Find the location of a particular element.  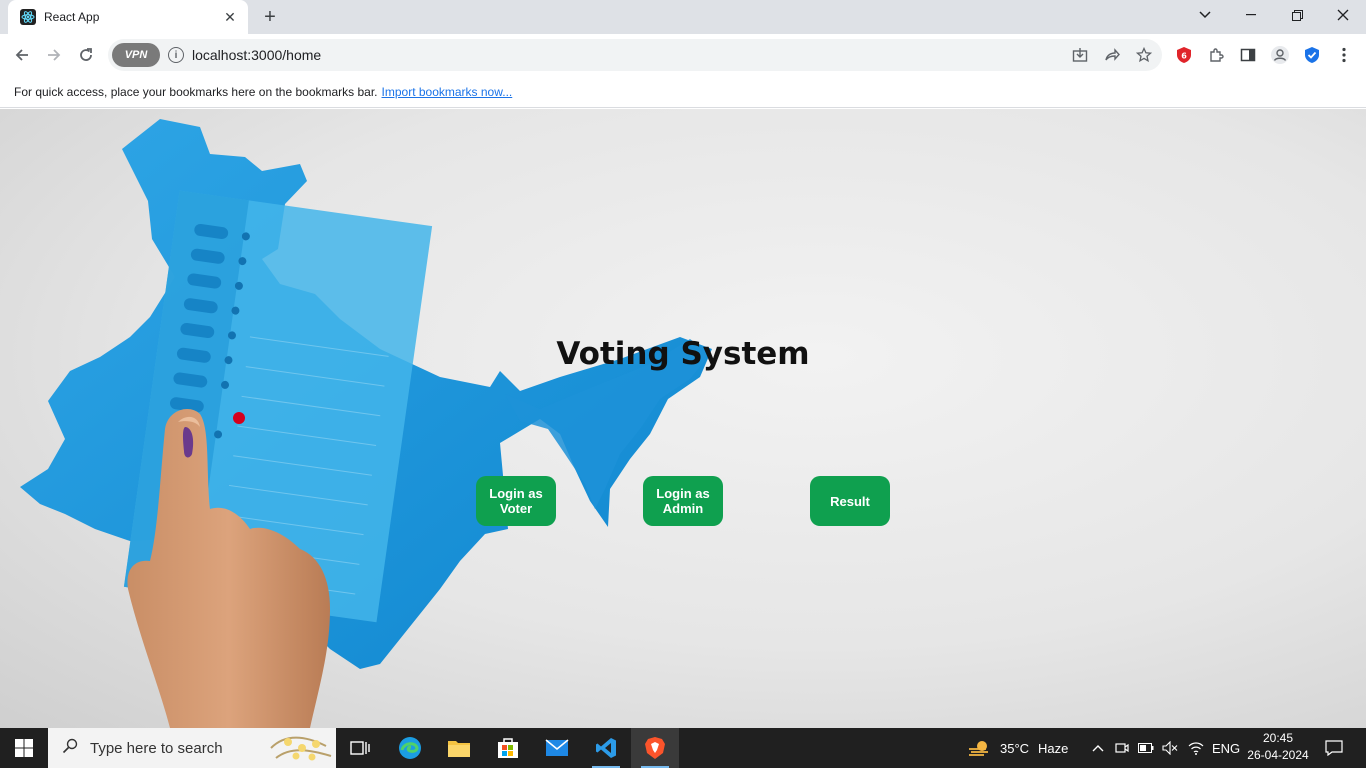

volume-muted-icon is located at coordinates (1170, 748).